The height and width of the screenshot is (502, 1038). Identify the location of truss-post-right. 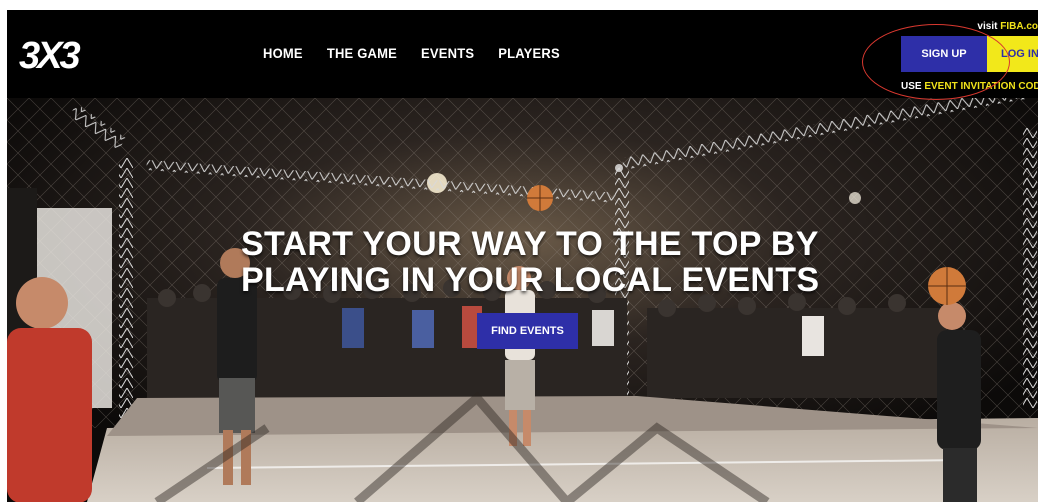
(1030, 268).